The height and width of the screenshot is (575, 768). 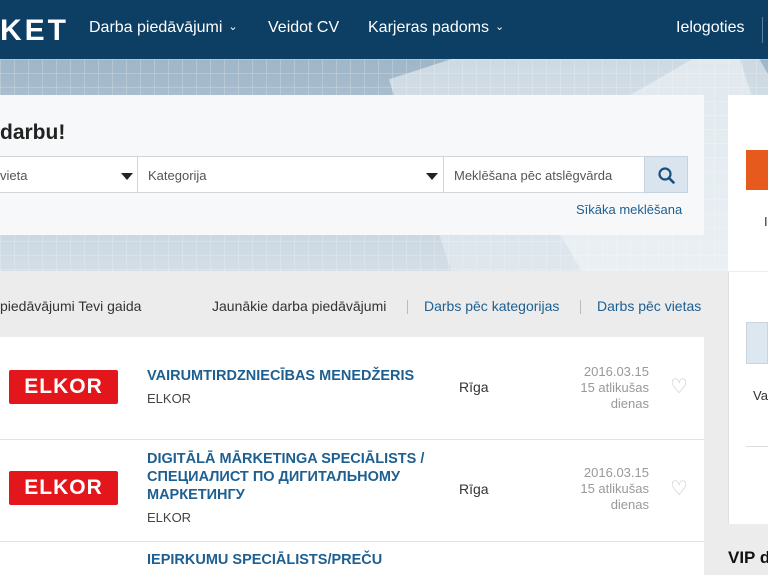 I want to click on sidebar-text-fragment: I, so click(x=766, y=221).